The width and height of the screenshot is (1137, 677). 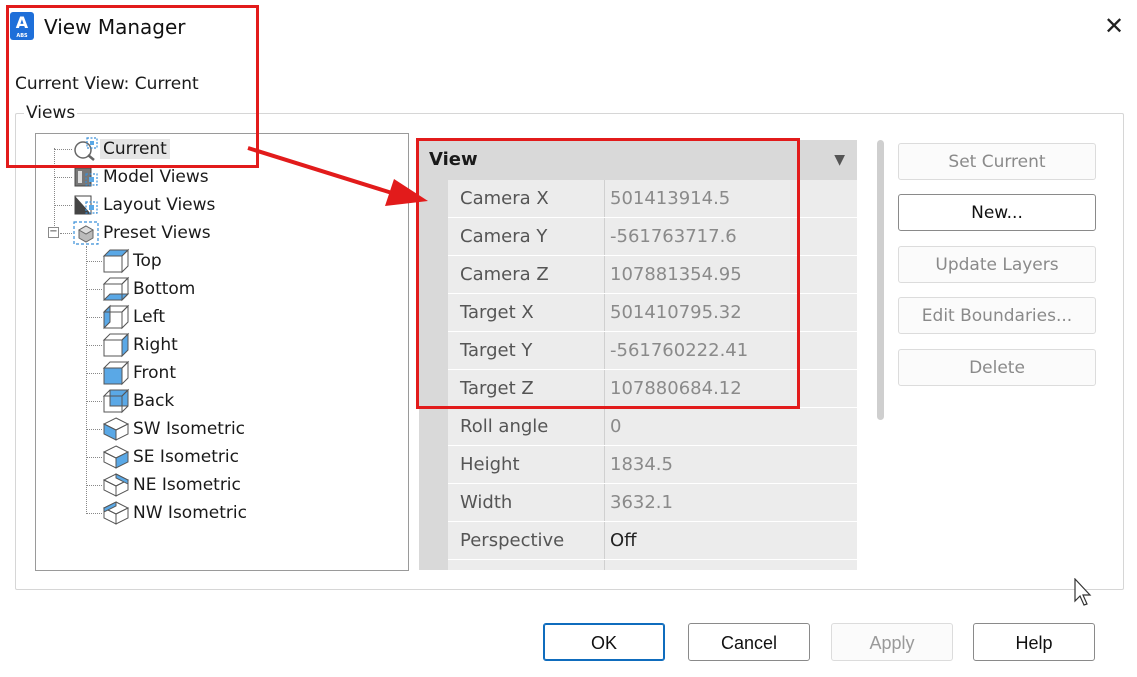 What do you see at coordinates (526, 312) in the screenshot?
I see `property-name: Target X` at bounding box center [526, 312].